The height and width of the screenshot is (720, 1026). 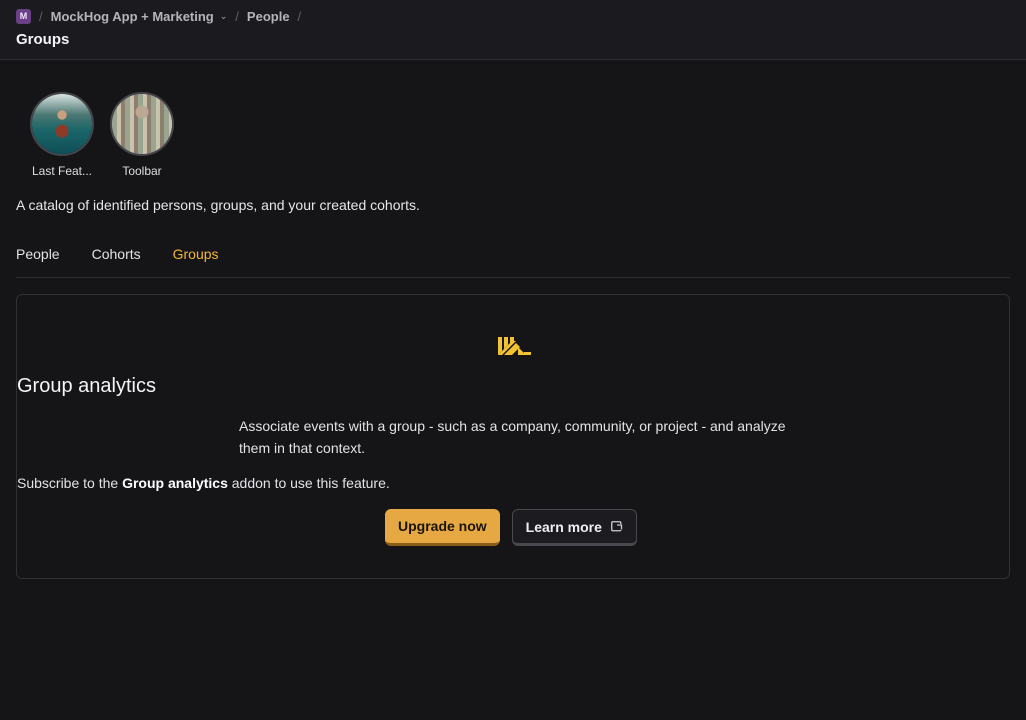 What do you see at coordinates (102, 135) in the screenshot?
I see `stories-row: Last Feat... Toolbar` at bounding box center [102, 135].